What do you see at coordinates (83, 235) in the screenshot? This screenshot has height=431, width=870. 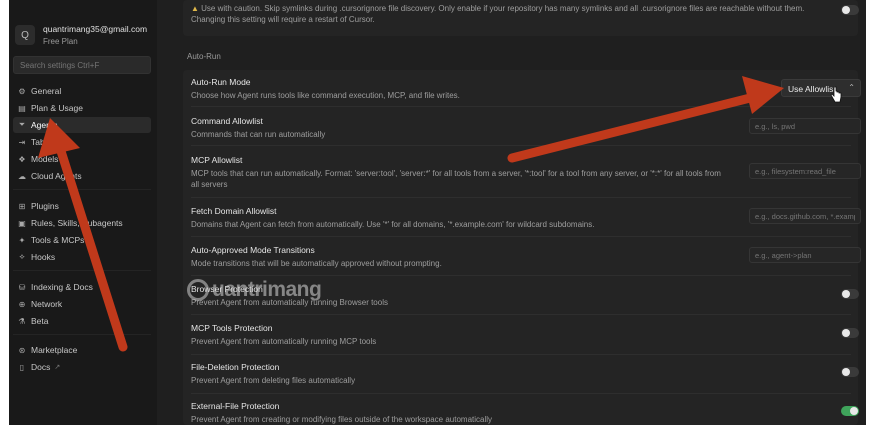 I see `arrow-to-agents` at bounding box center [83, 235].